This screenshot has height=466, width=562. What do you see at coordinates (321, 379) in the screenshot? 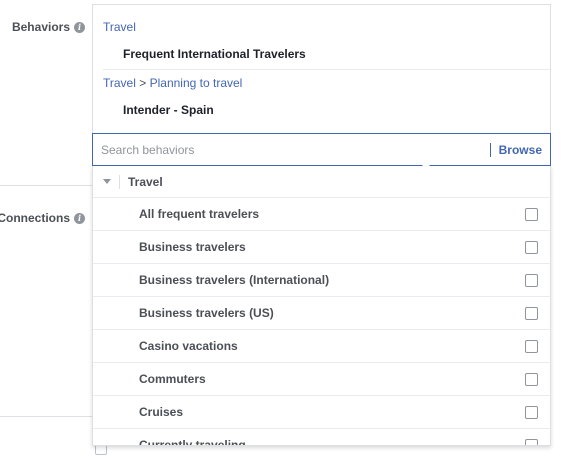
I see `list-item: Commuters` at bounding box center [321, 379].